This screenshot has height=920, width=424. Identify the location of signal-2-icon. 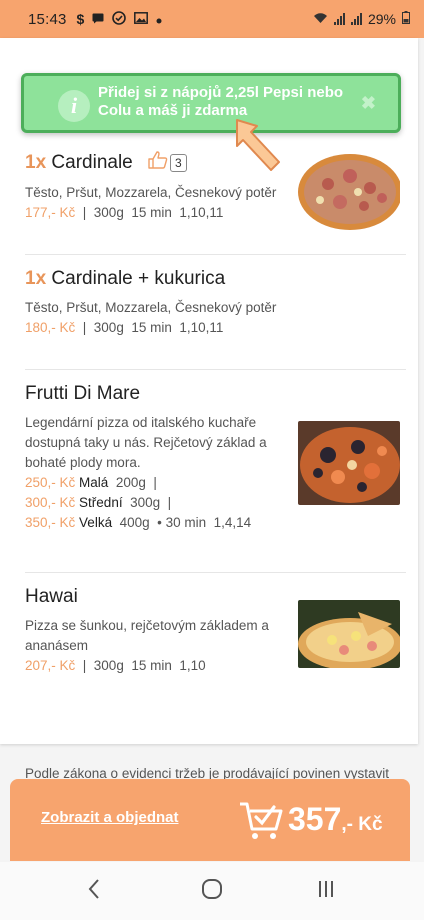
(356, 19).